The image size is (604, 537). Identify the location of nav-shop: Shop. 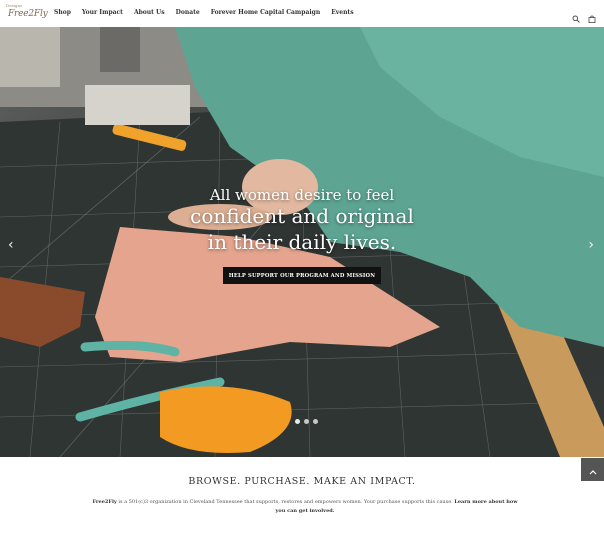
(62, 12).